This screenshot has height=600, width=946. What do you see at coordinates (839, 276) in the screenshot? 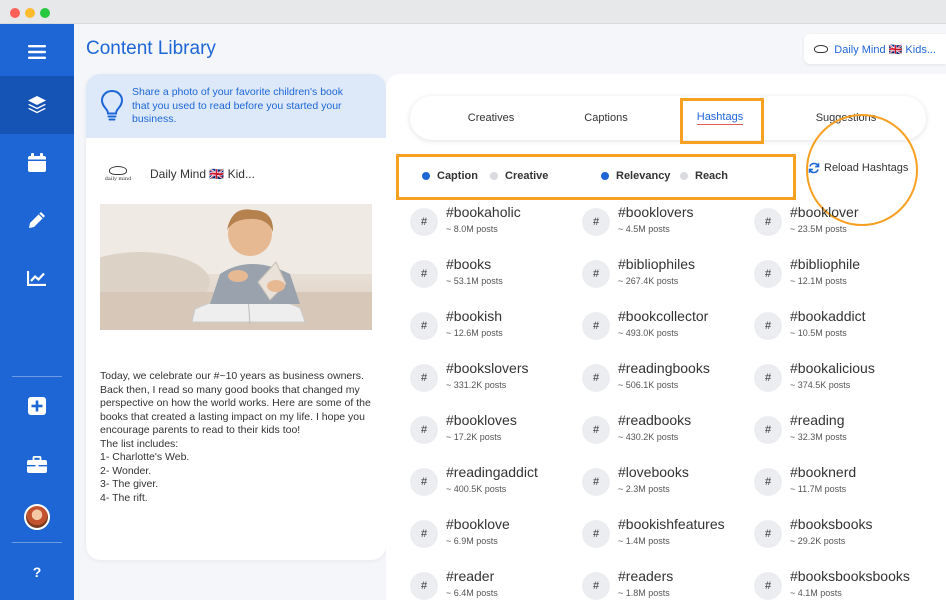
I see `hashtag-item: # #bibliophile ~ 12.1M posts` at bounding box center [839, 276].